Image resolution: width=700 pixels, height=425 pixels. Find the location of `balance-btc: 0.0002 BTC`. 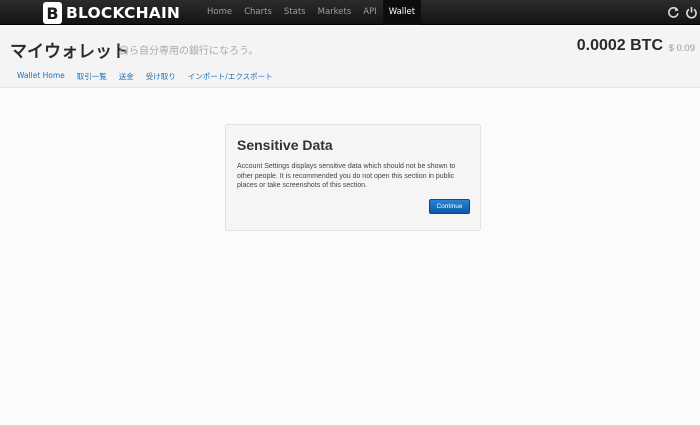

balance-btc: 0.0002 BTC is located at coordinates (620, 46).